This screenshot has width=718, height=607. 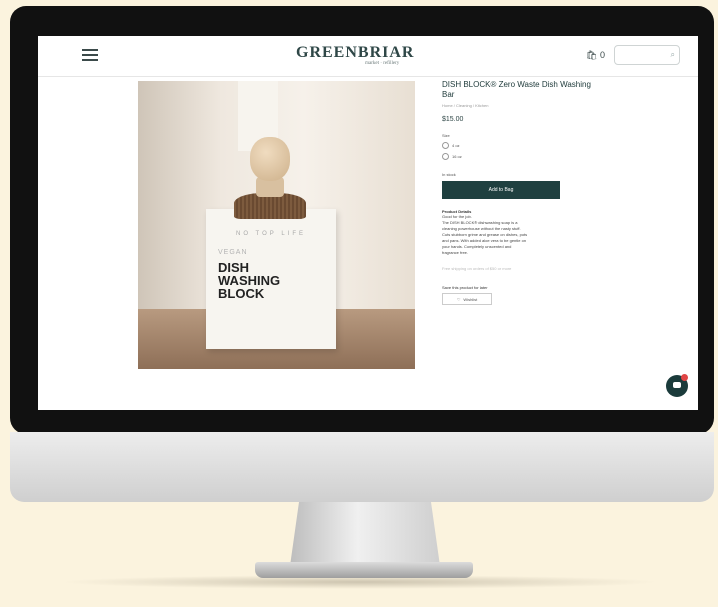 I want to click on monitor-stand-base, so click(x=364, y=570).